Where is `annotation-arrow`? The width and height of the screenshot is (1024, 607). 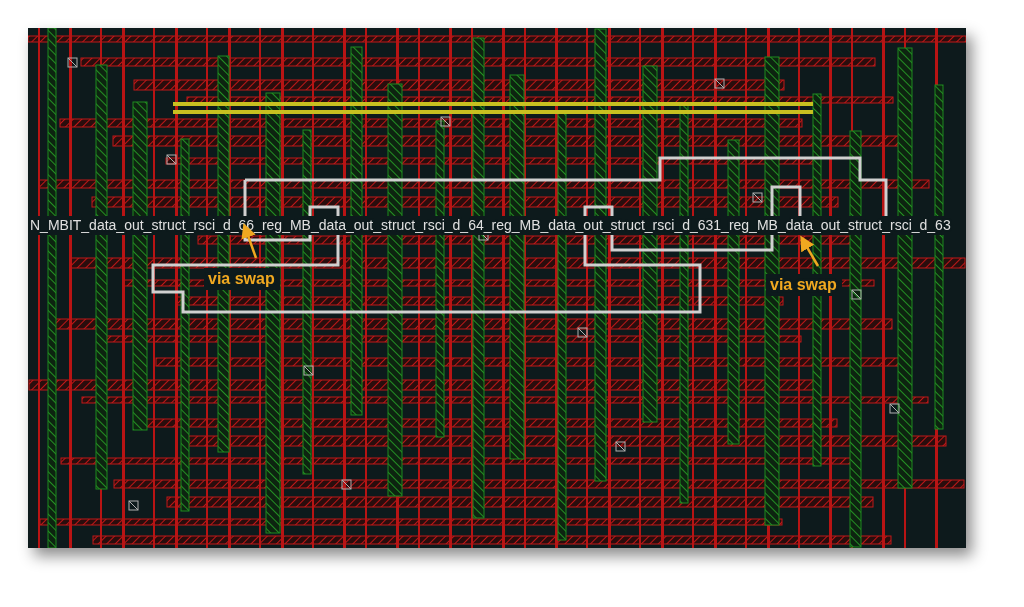
annotation-arrow is located at coordinates (810, 251).